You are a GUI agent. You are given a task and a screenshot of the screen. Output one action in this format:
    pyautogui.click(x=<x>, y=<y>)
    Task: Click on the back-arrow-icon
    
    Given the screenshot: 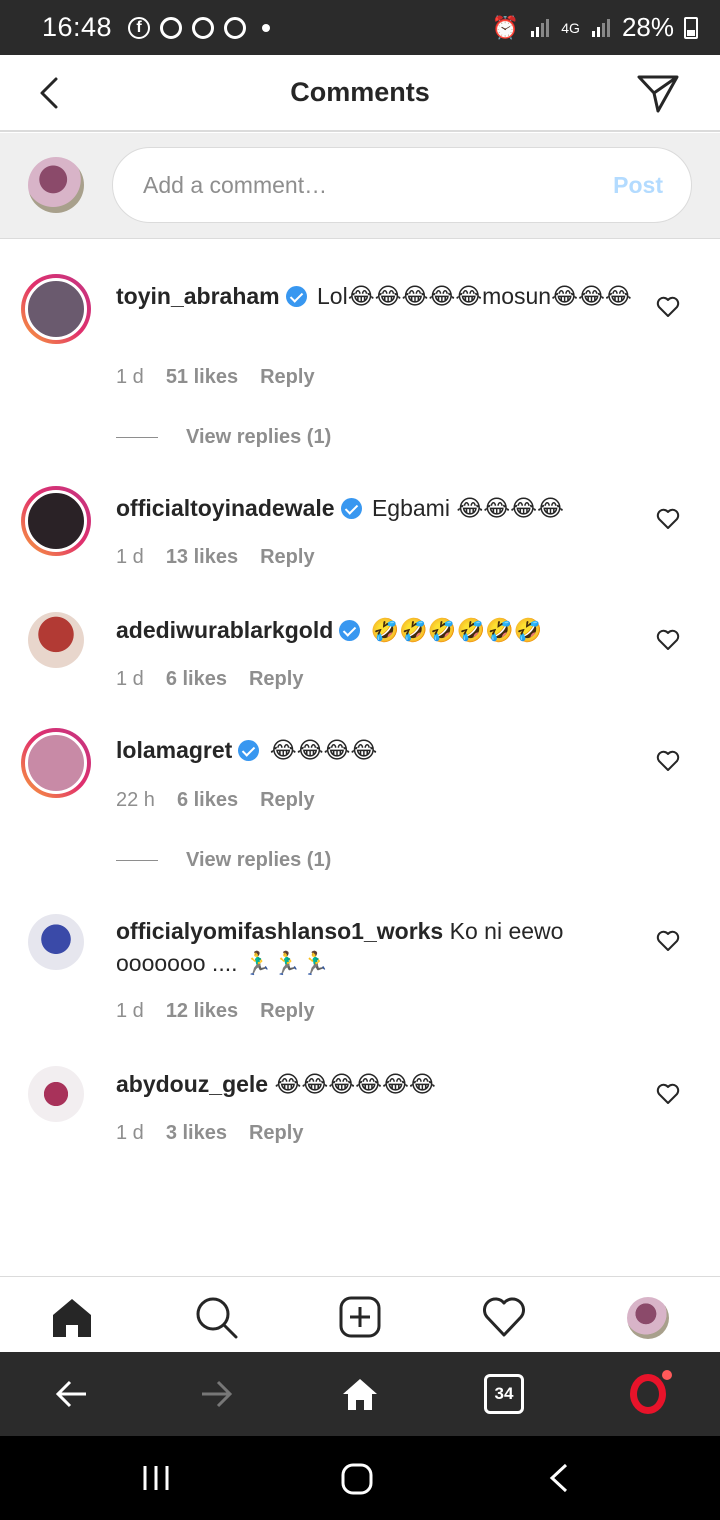 What is the action you would take?
    pyautogui.click(x=50, y=93)
    